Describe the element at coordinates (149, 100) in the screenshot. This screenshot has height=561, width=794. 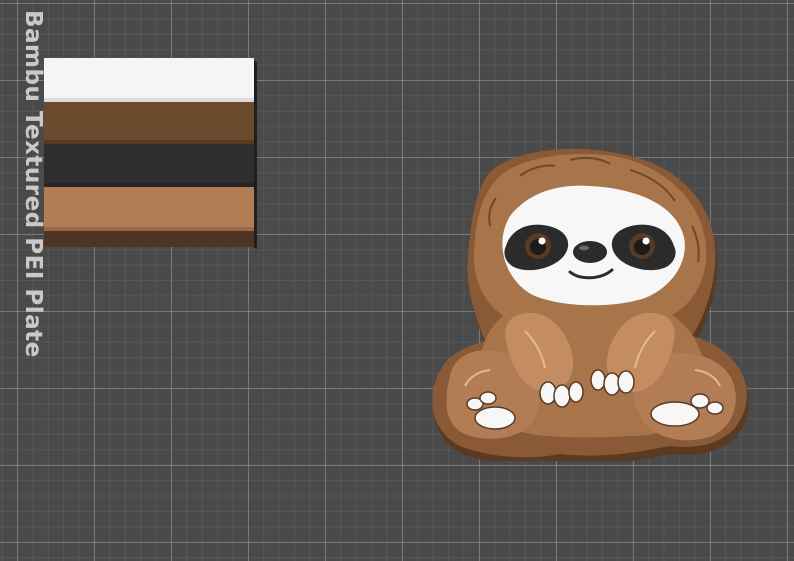
I see `swatch-white-layer-edge` at that location.